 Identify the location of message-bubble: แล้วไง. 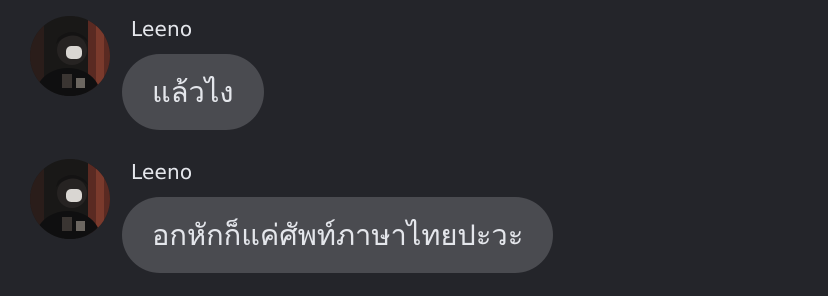
(193, 92).